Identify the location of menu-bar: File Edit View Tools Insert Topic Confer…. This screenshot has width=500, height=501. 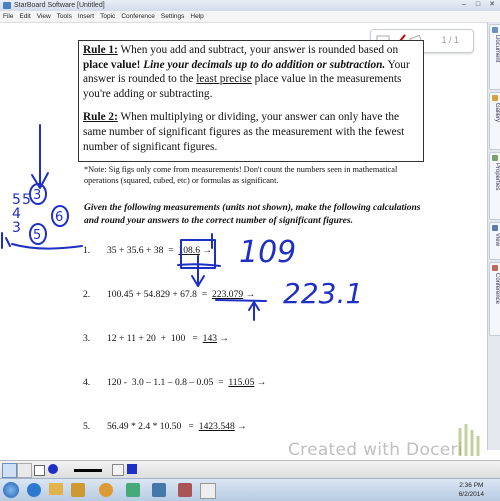
(250, 17).